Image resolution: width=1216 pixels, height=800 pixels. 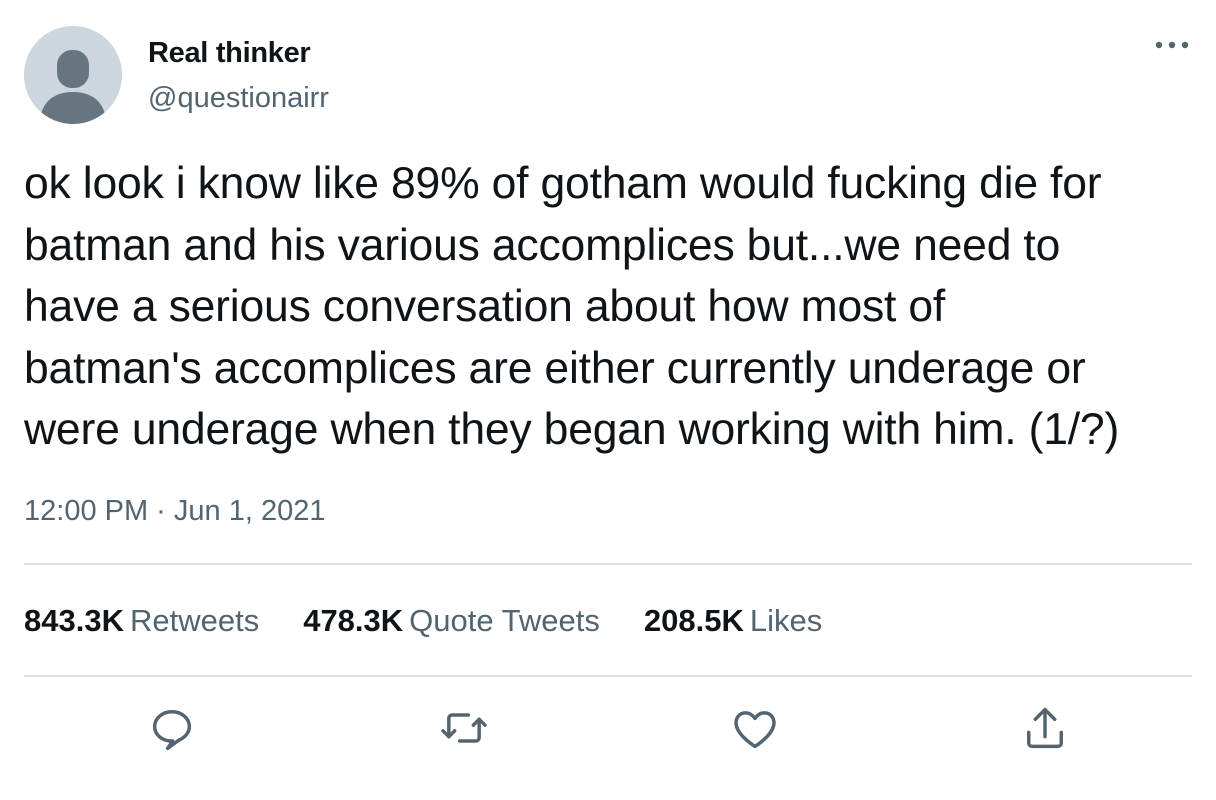 I want to click on share-icon, so click(x=1045, y=728).